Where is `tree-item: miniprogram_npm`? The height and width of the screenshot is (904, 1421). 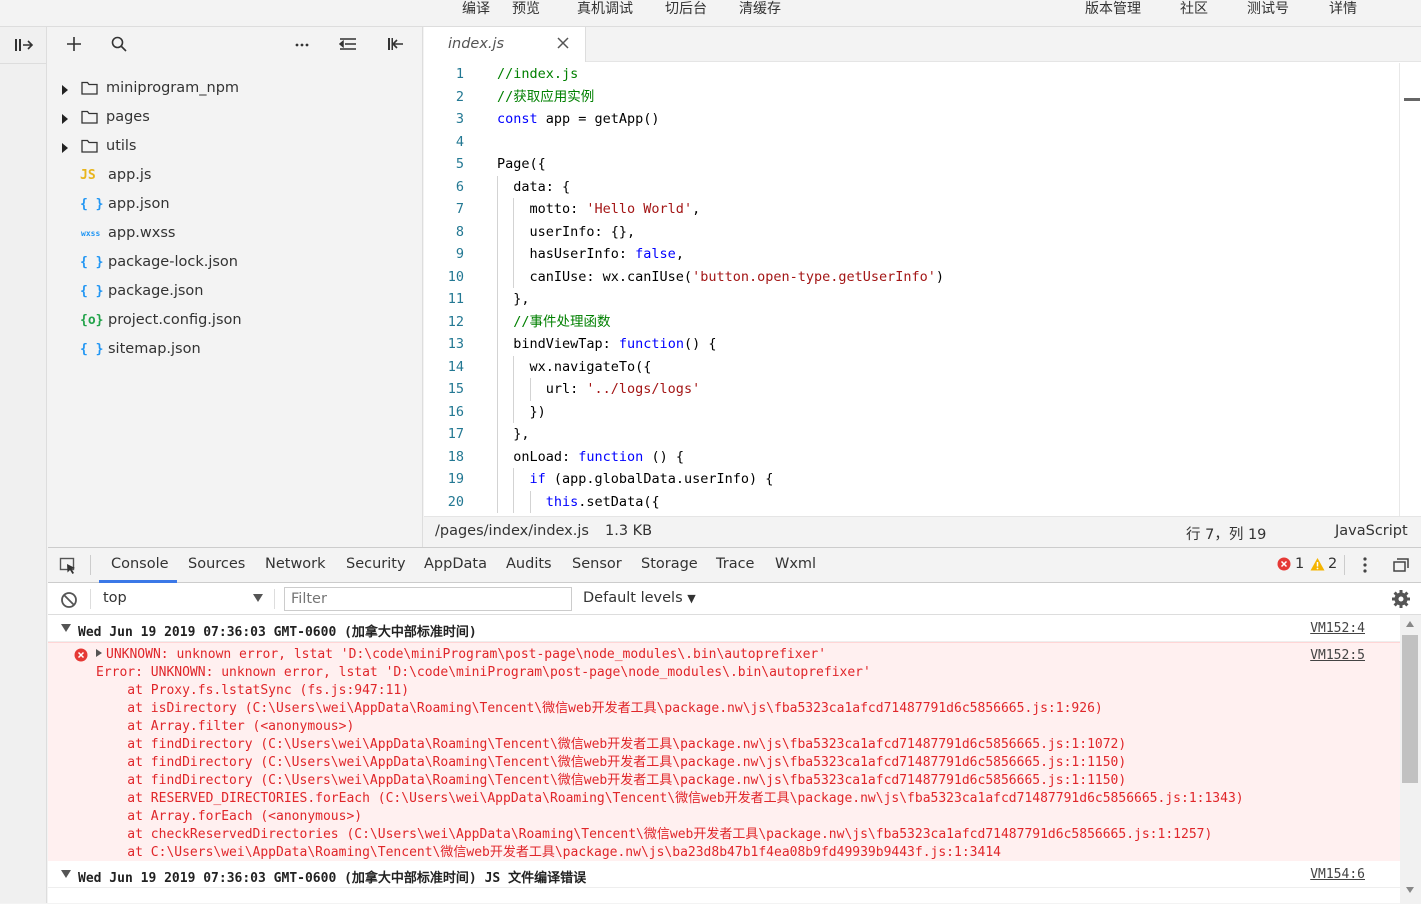 tree-item: miniprogram_npm is located at coordinates (235, 88).